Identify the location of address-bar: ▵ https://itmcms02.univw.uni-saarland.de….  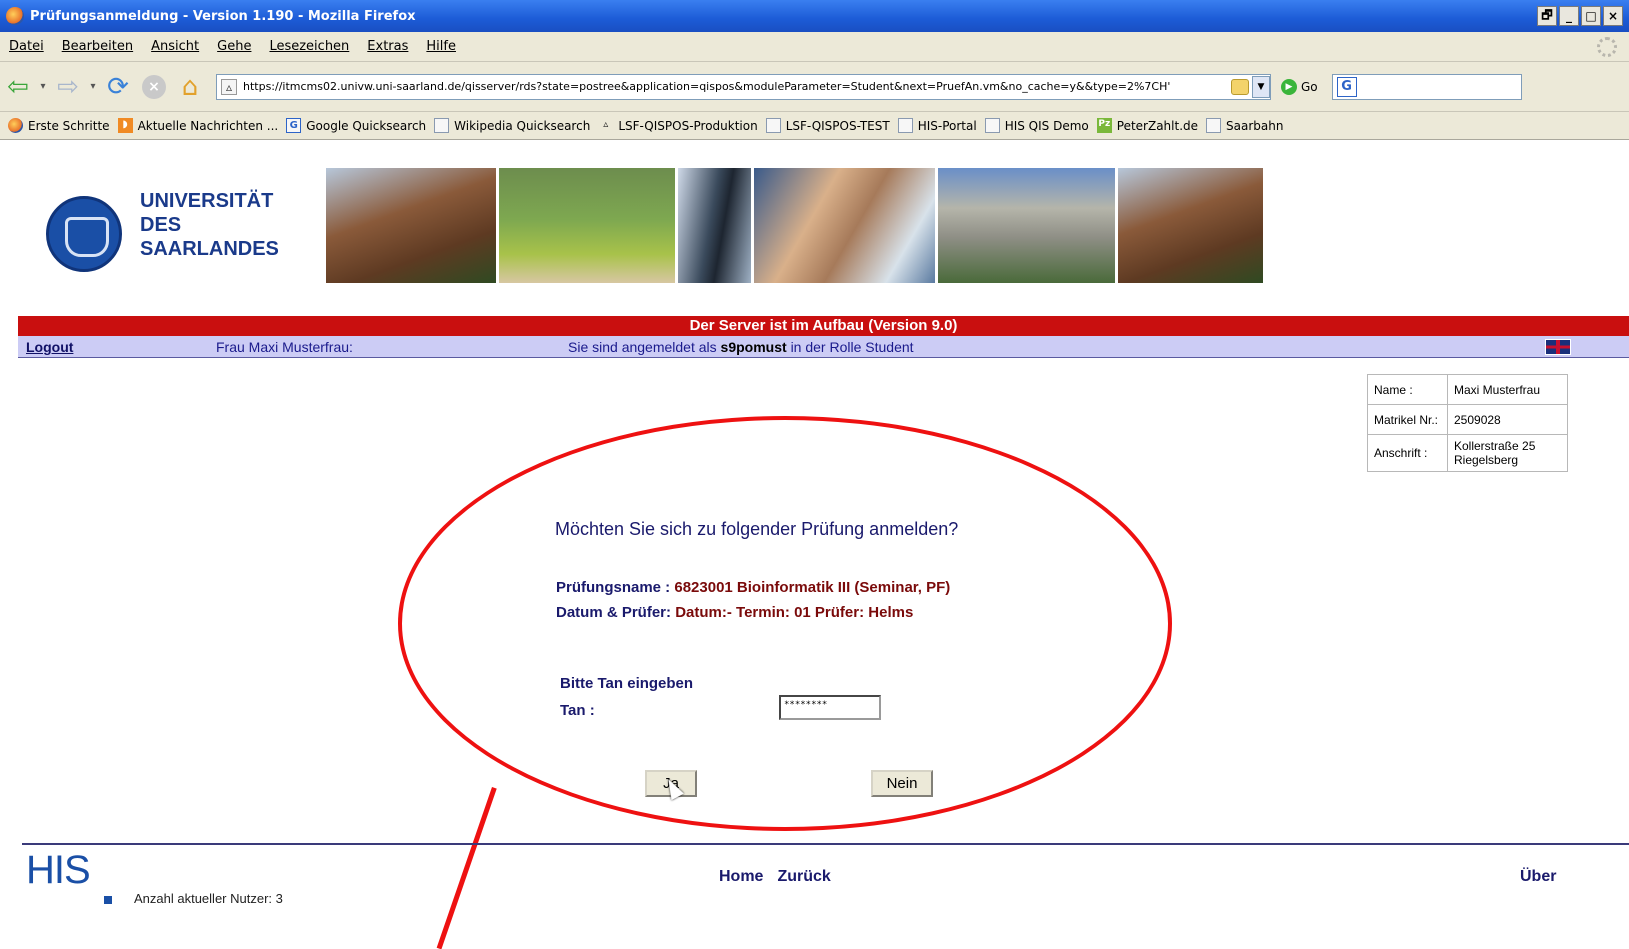
(743, 86).